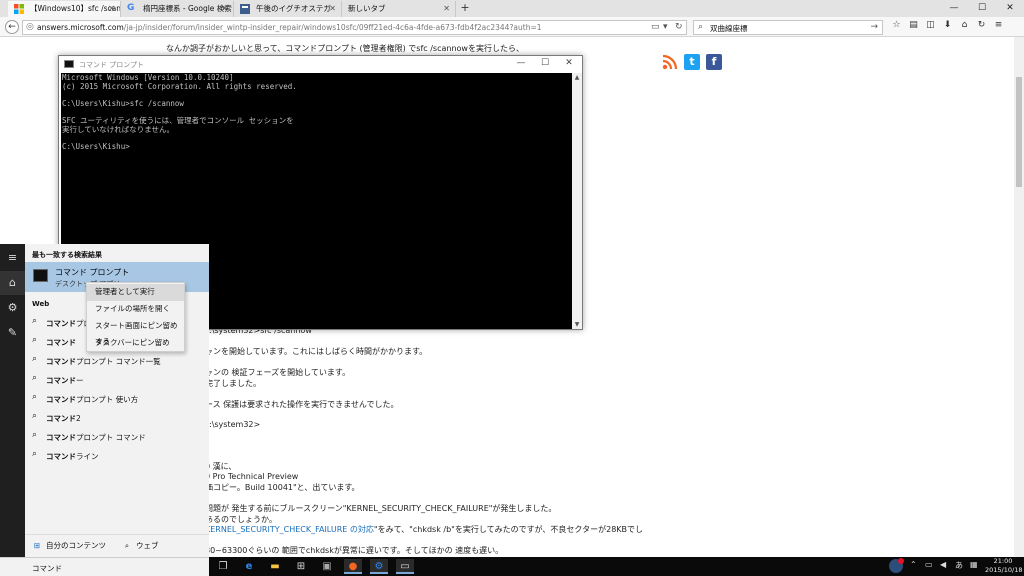 Image resolution: width=1024 pixels, height=576 pixels. What do you see at coordinates (275, 566) in the screenshot?
I see `file-explorer-icon: ▬` at bounding box center [275, 566].